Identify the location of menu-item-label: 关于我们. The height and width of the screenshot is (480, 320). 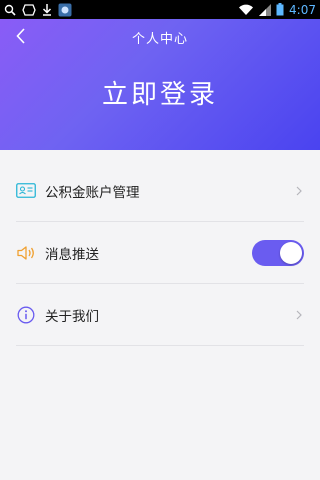
(72, 316).